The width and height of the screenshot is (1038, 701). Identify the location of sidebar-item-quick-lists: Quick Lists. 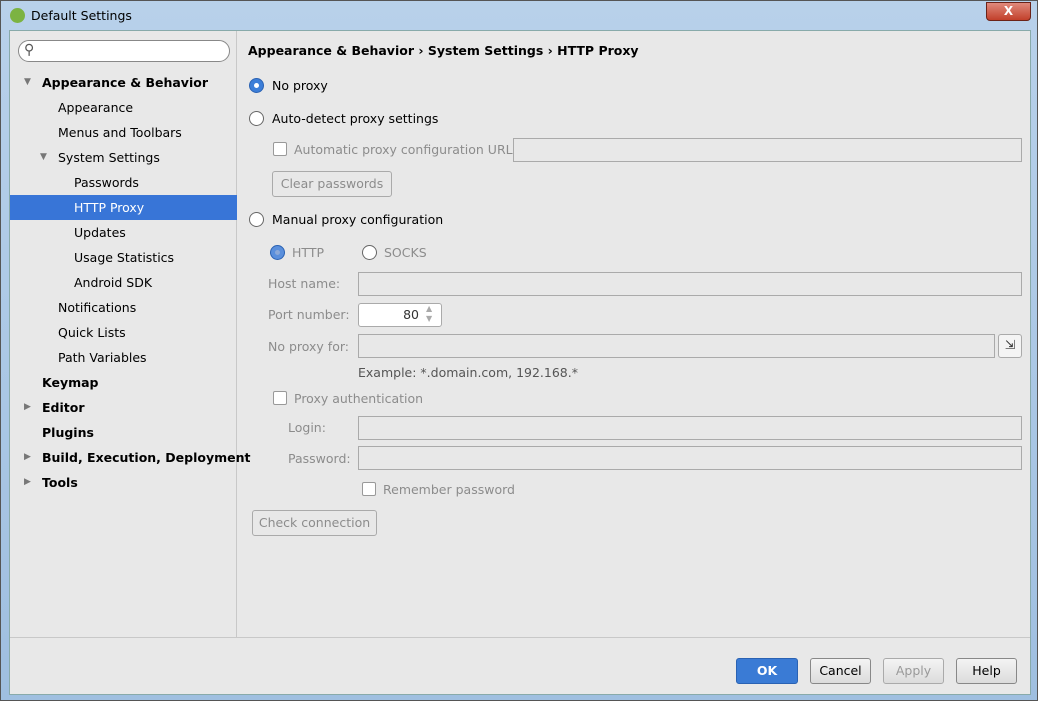
(123, 332).